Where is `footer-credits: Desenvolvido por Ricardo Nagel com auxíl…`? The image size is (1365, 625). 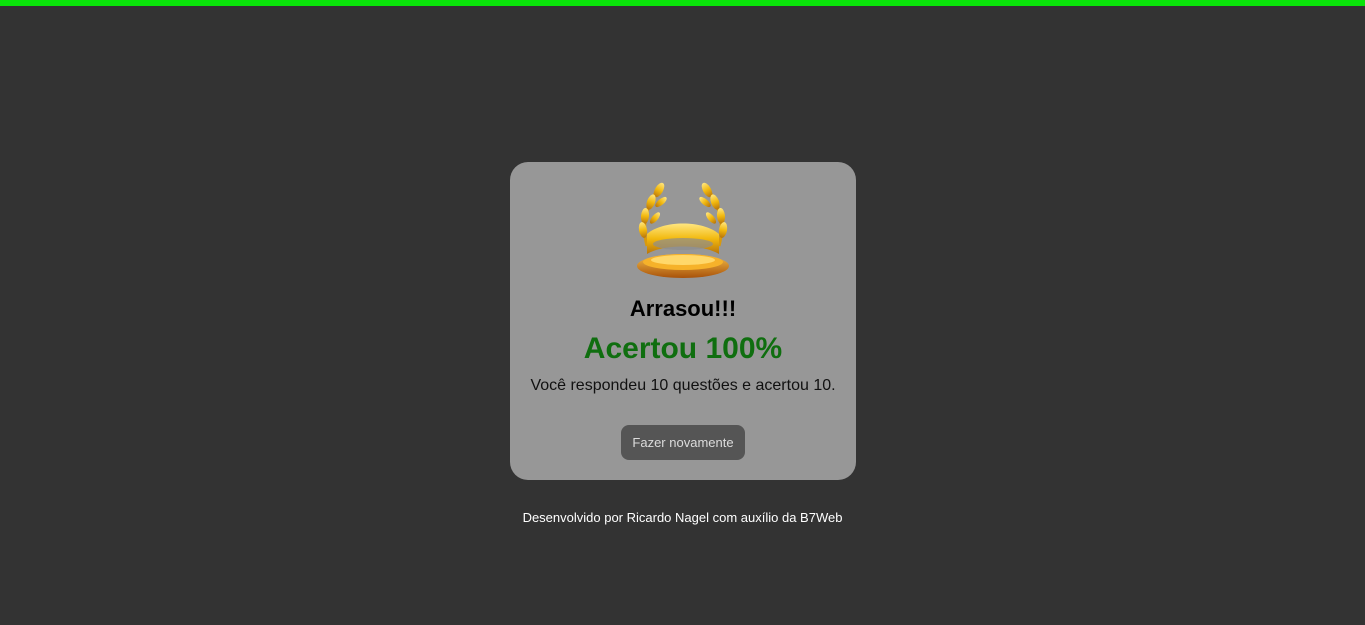
footer-credits: Desenvolvido por Ricardo Nagel com auxíl… is located at coordinates (682, 517).